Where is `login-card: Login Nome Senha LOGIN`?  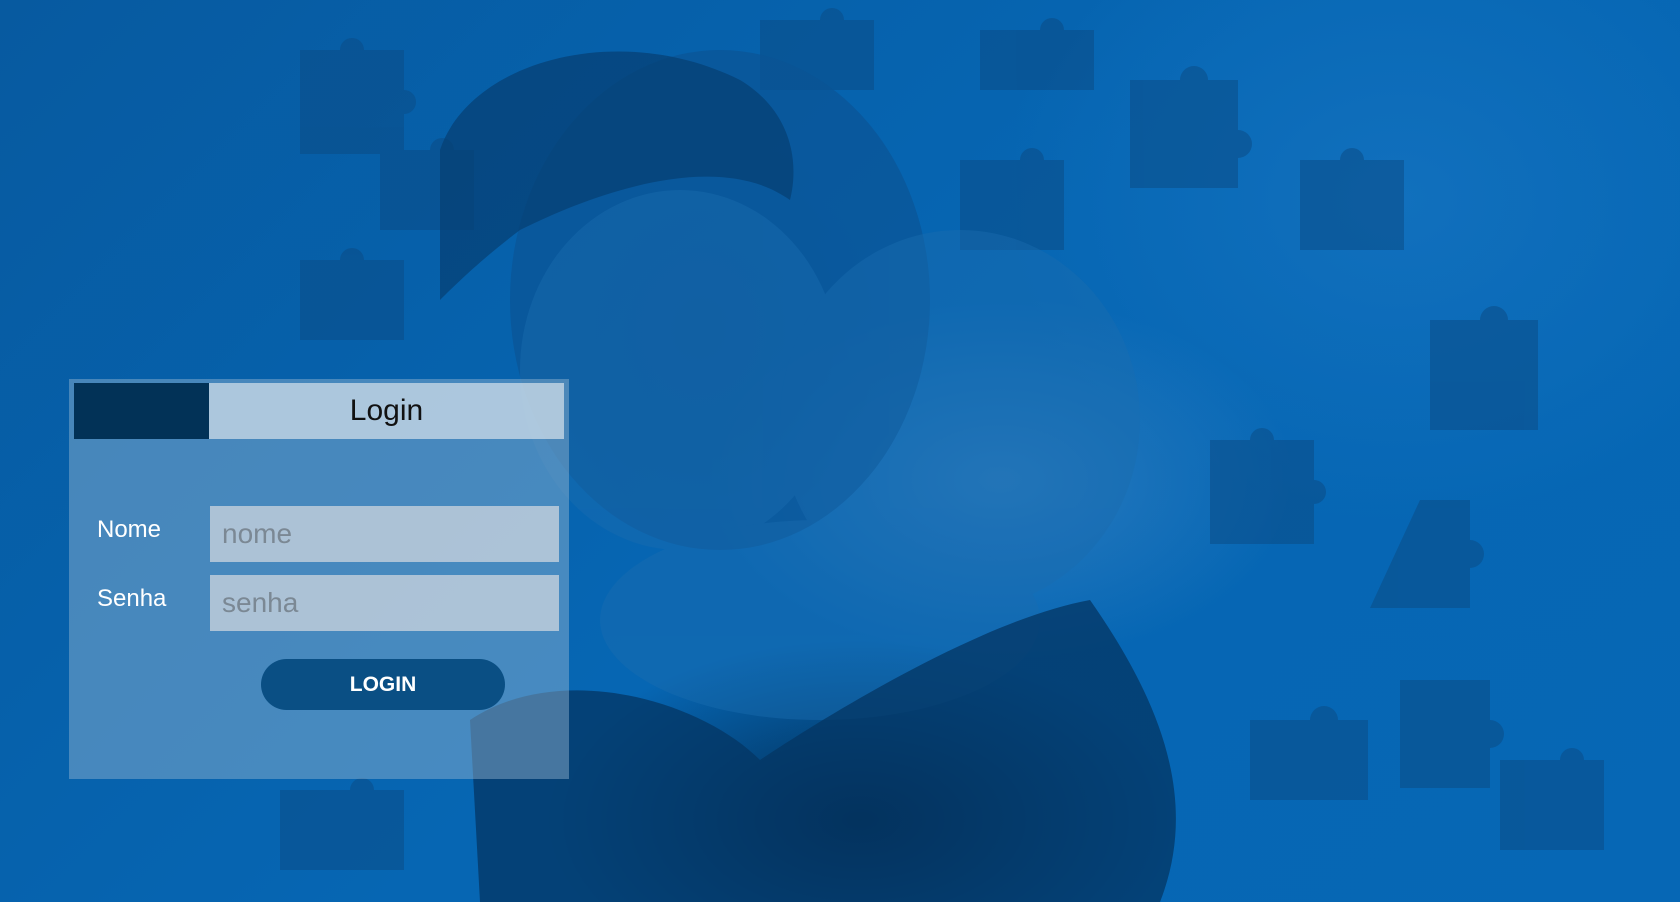
login-card: Login Nome Senha LOGIN is located at coordinates (319, 579).